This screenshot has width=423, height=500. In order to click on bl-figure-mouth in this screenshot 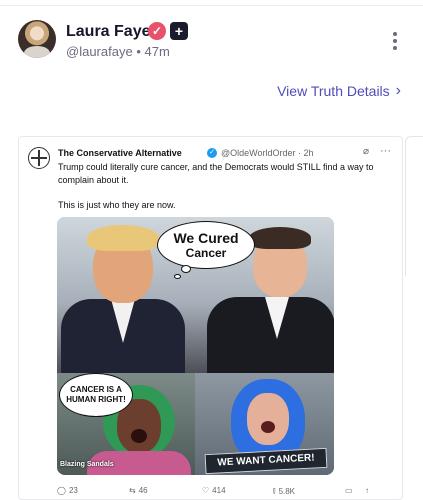, I will do `click(139, 436)`.